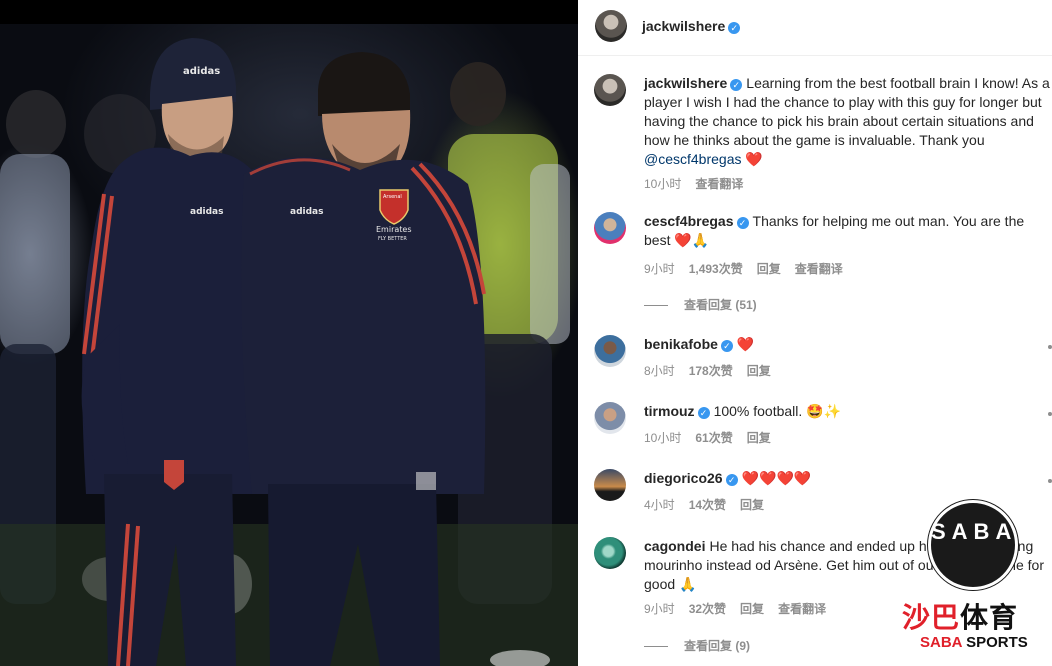 The width and height of the screenshot is (1052, 666). What do you see at coordinates (974, 531) in the screenshot?
I see `ball-logo-text: SABA` at bounding box center [974, 531].